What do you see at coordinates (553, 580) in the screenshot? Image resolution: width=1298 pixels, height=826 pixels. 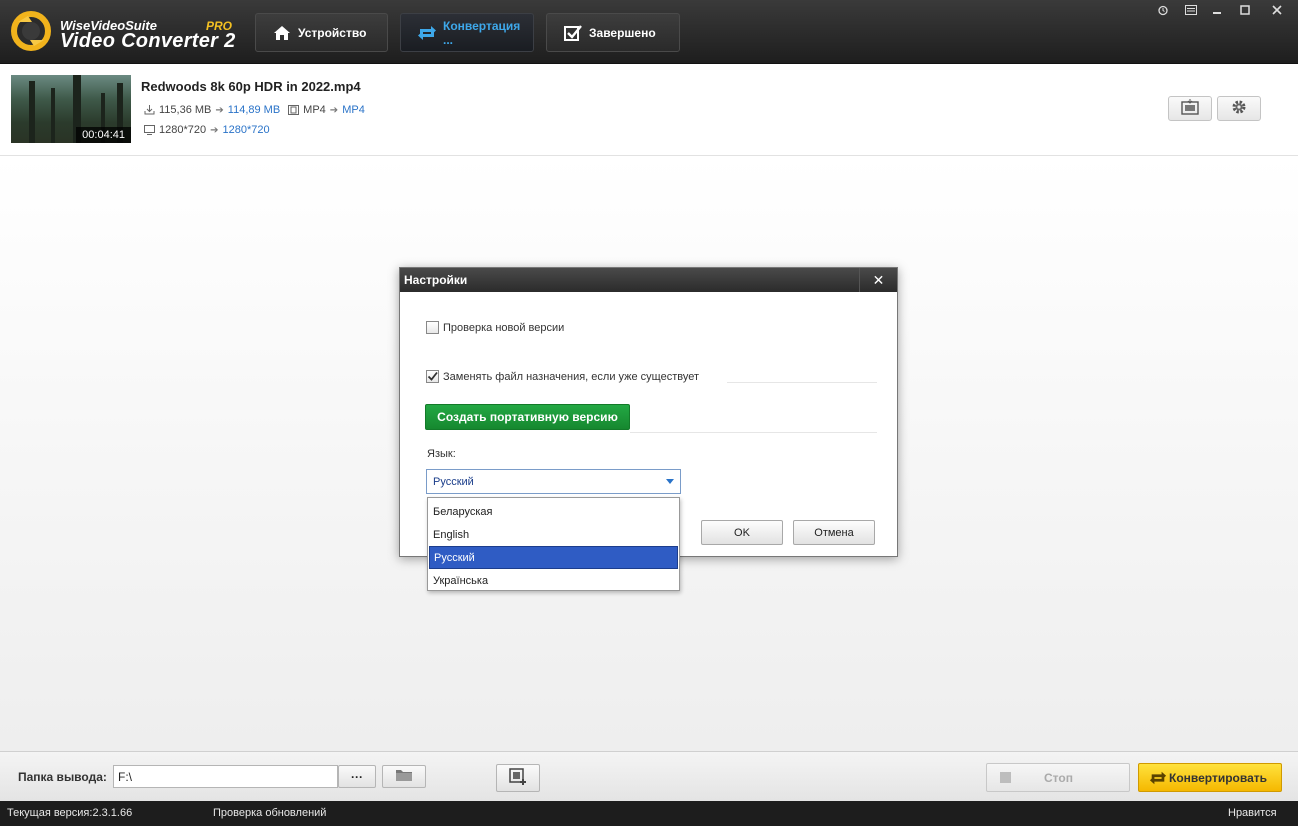 I see `language-option-ukrainian: Українська` at bounding box center [553, 580].